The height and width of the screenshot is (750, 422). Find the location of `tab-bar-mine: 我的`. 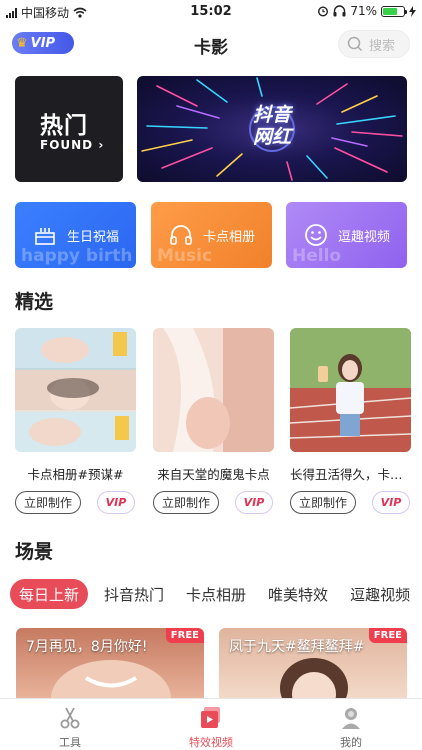

tab-bar-mine: 我的 is located at coordinates (351, 727).